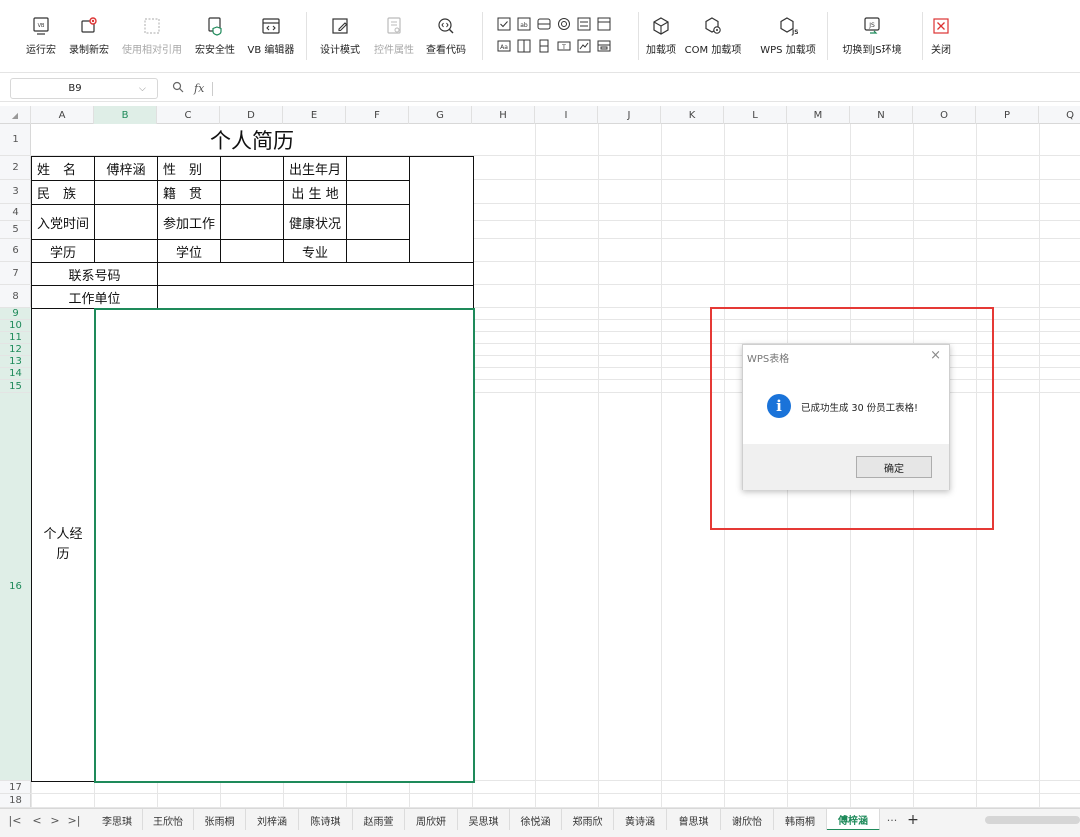 This screenshot has width=1080, height=837. Describe the element at coordinates (15, 115) in the screenshot. I see `select-all-corner: ◢` at that location.